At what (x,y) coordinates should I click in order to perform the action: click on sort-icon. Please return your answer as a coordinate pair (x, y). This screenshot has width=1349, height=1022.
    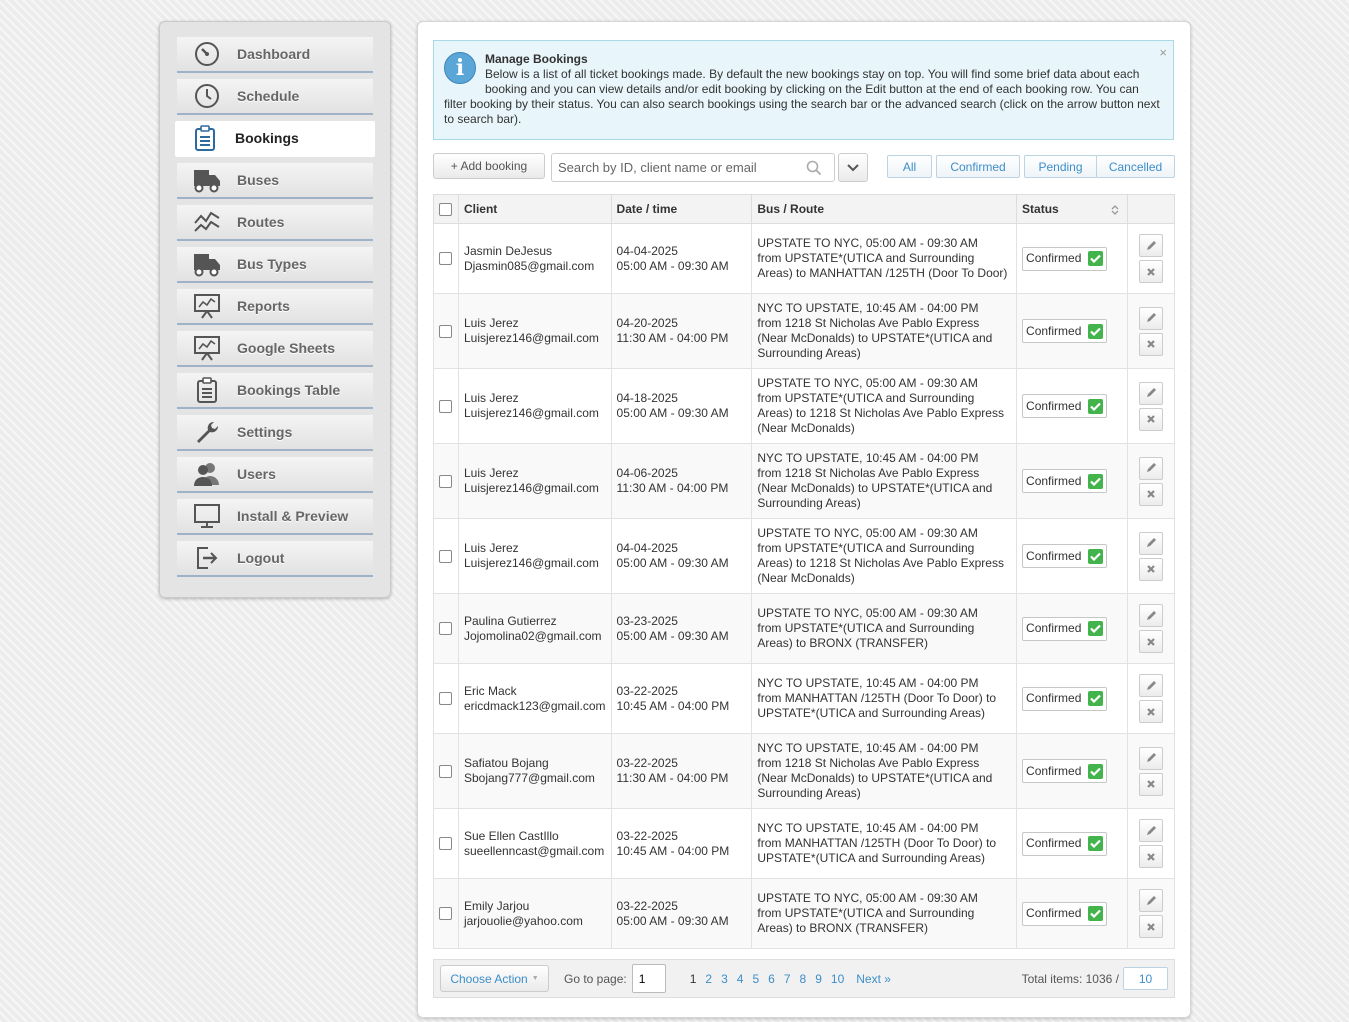
    Looking at the image, I should click on (1115, 210).